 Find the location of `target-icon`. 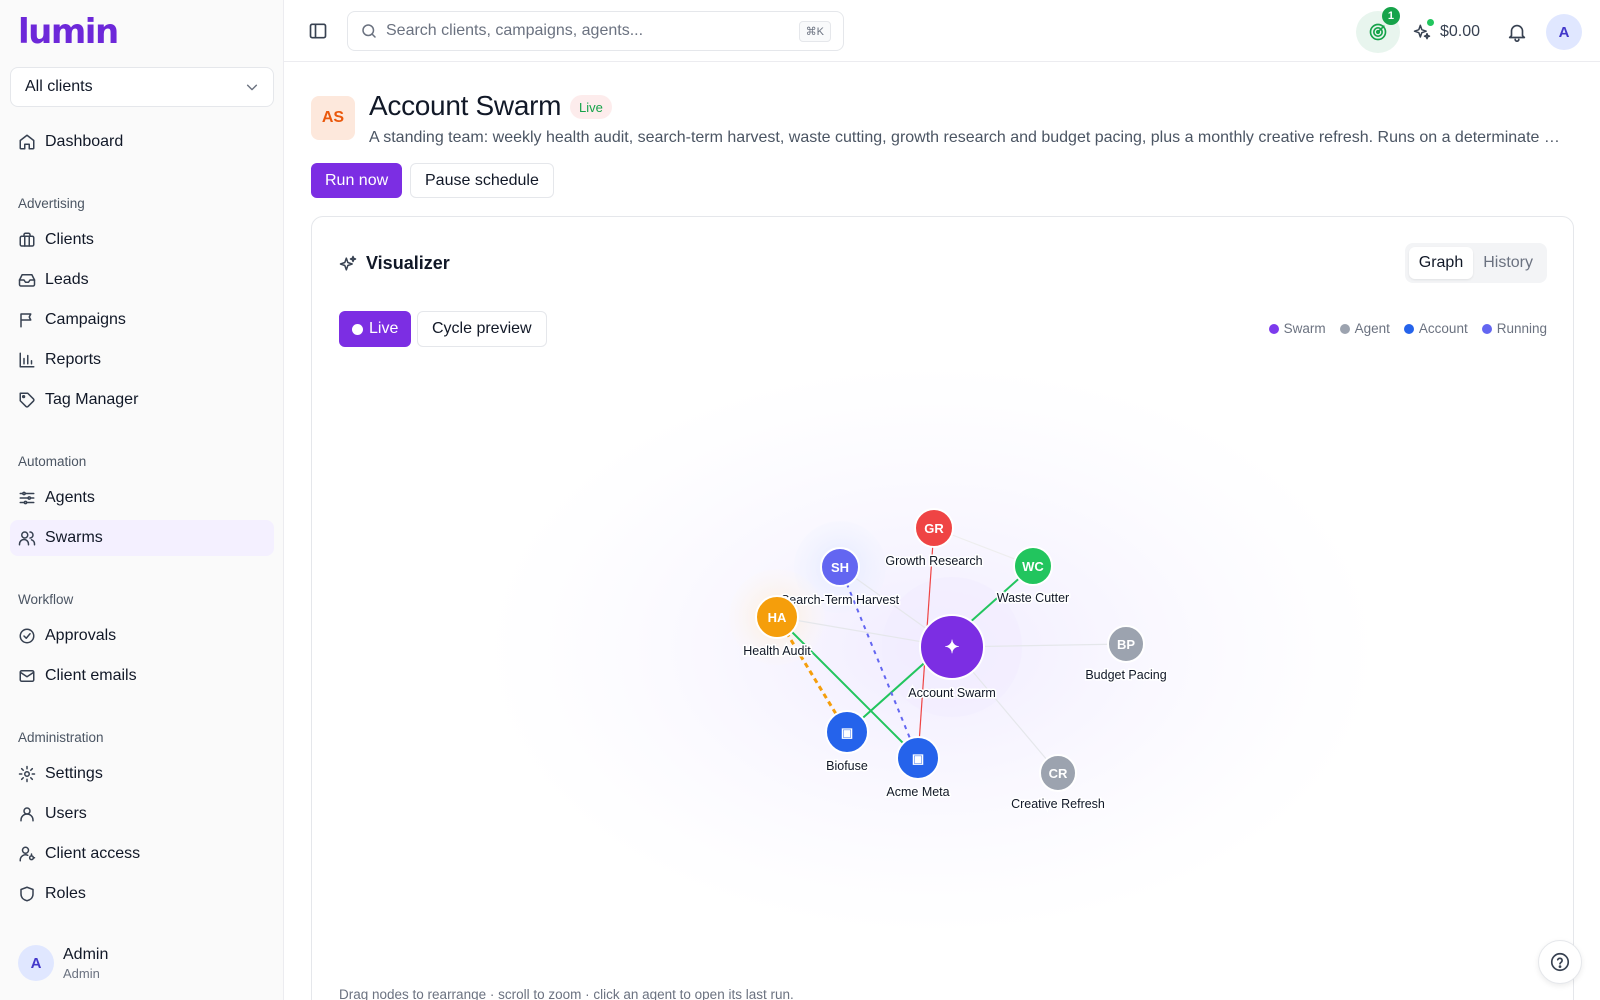

target-icon is located at coordinates (1378, 32).